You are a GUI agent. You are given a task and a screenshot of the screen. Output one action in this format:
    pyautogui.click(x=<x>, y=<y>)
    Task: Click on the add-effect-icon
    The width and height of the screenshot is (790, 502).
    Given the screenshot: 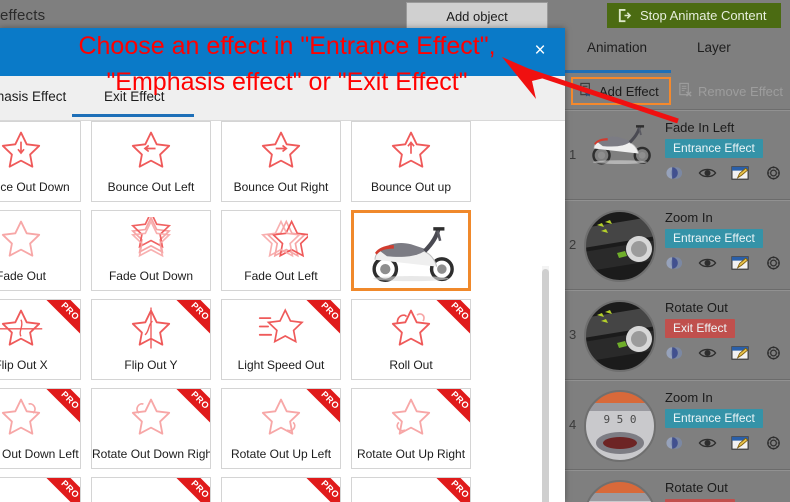 What is the action you would take?
    pyautogui.click(x=586, y=91)
    